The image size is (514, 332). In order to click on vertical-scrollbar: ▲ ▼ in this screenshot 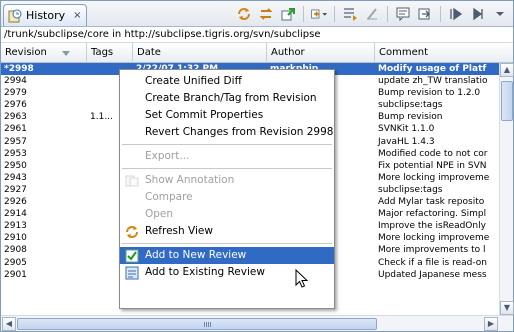, I will do `click(506, 189)`.